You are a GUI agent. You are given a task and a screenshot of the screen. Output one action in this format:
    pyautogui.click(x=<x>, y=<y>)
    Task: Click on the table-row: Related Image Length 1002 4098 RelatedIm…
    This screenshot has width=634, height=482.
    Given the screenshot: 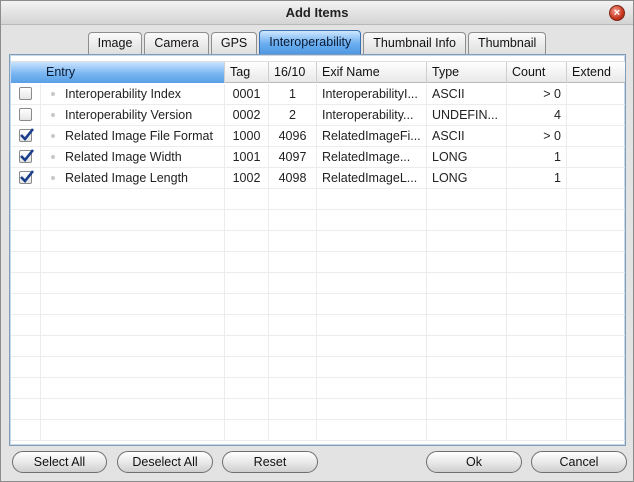 What is the action you would take?
    pyautogui.click(x=318, y=178)
    